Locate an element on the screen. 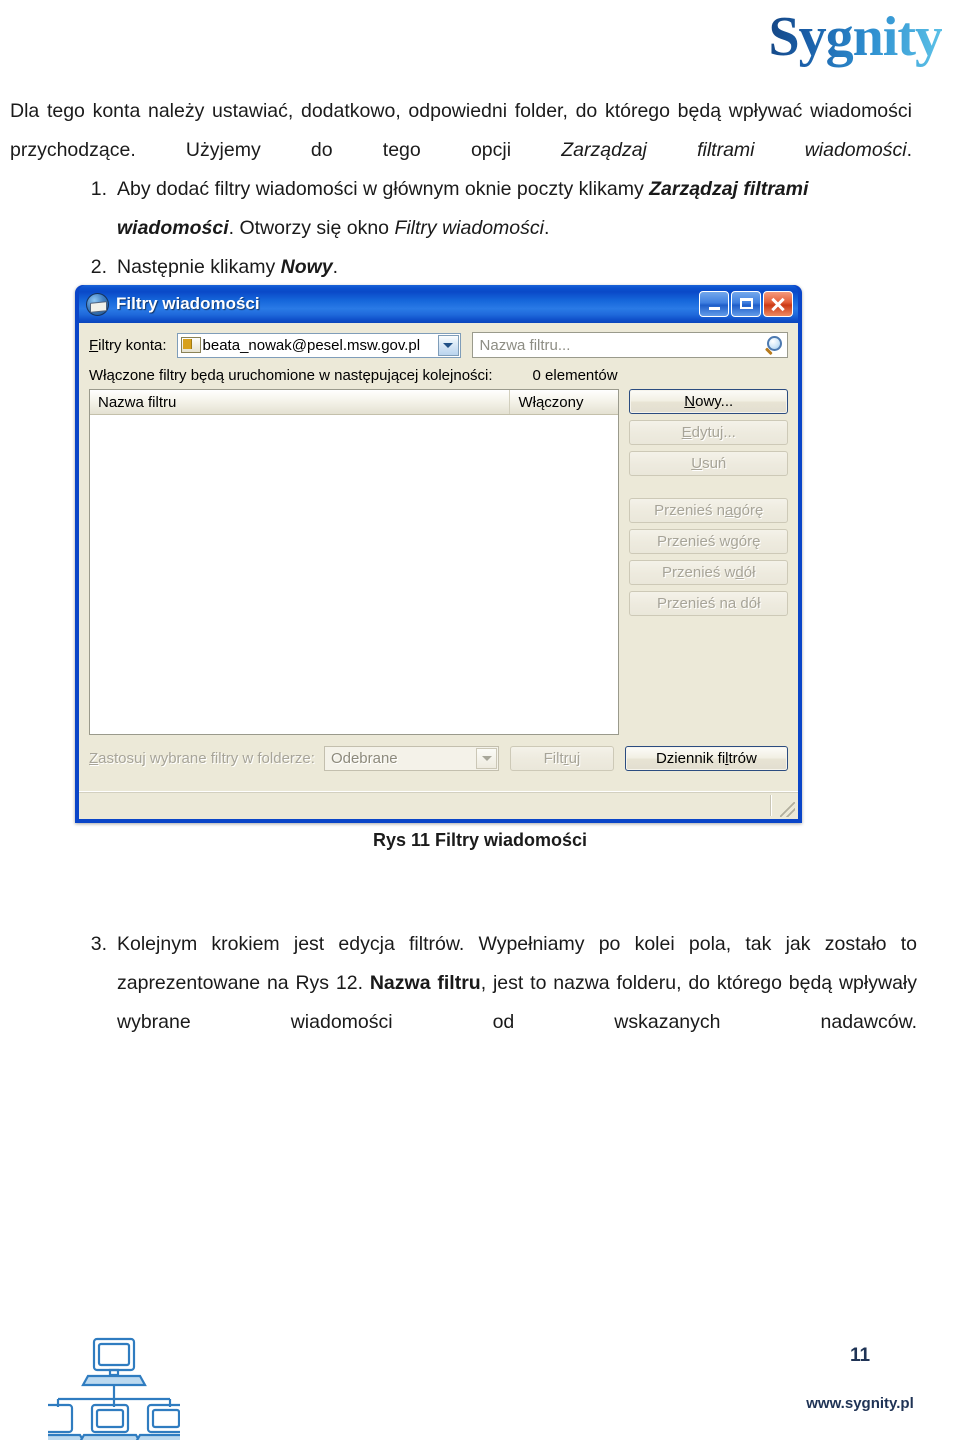 The image size is (960, 1440). sygnity-wordmark: Sygnity is located at coordinates (848, 37).